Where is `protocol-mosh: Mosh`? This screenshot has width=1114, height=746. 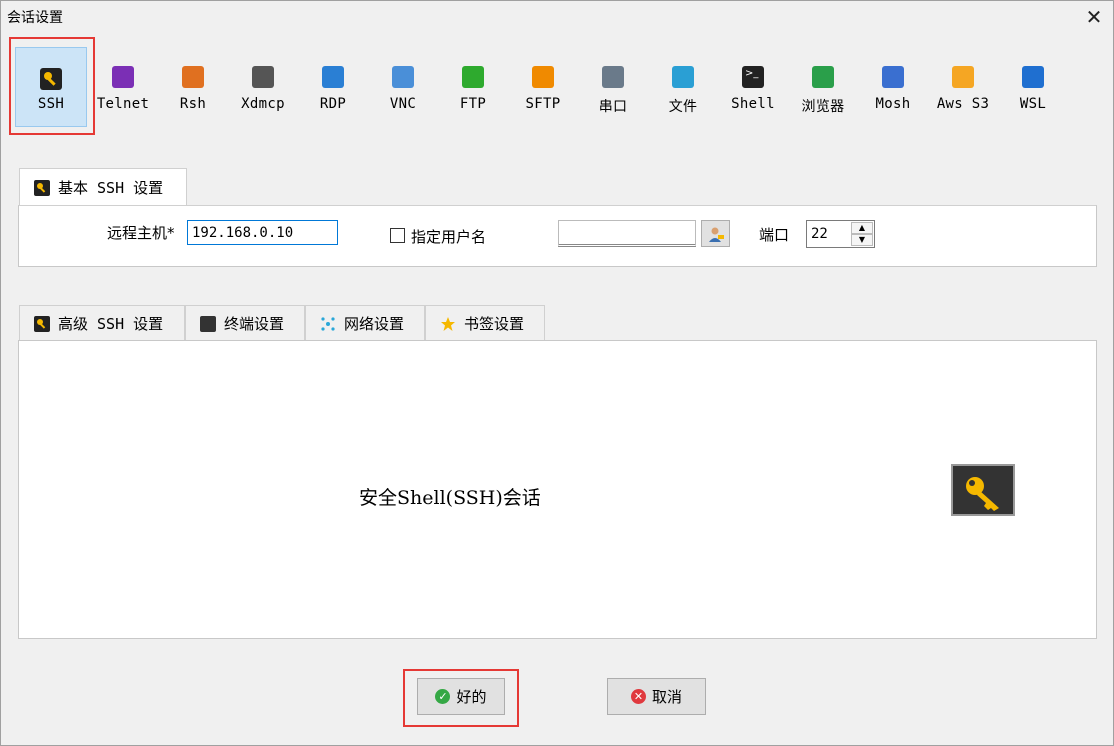
protocol-mosh: Mosh is located at coordinates (893, 88).